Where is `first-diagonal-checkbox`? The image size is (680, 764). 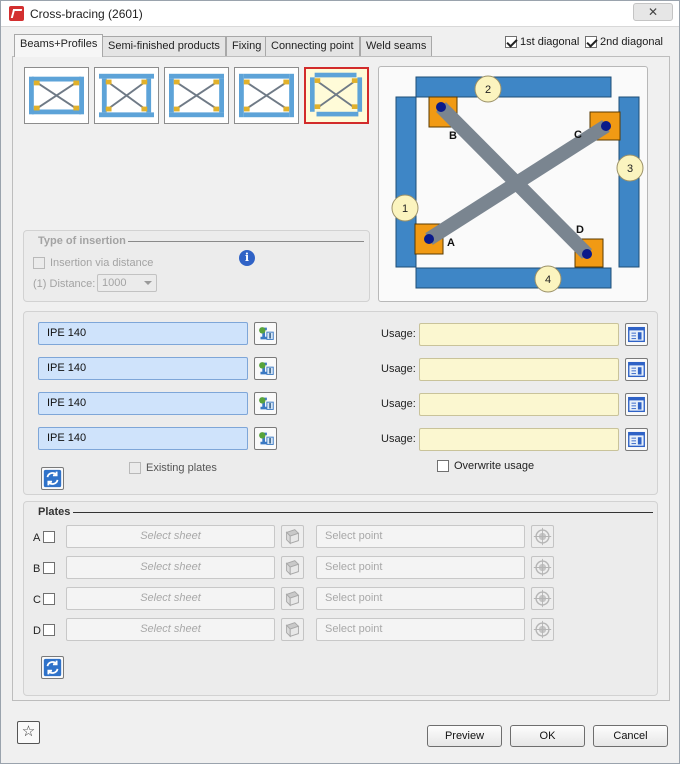 first-diagonal-checkbox is located at coordinates (511, 42).